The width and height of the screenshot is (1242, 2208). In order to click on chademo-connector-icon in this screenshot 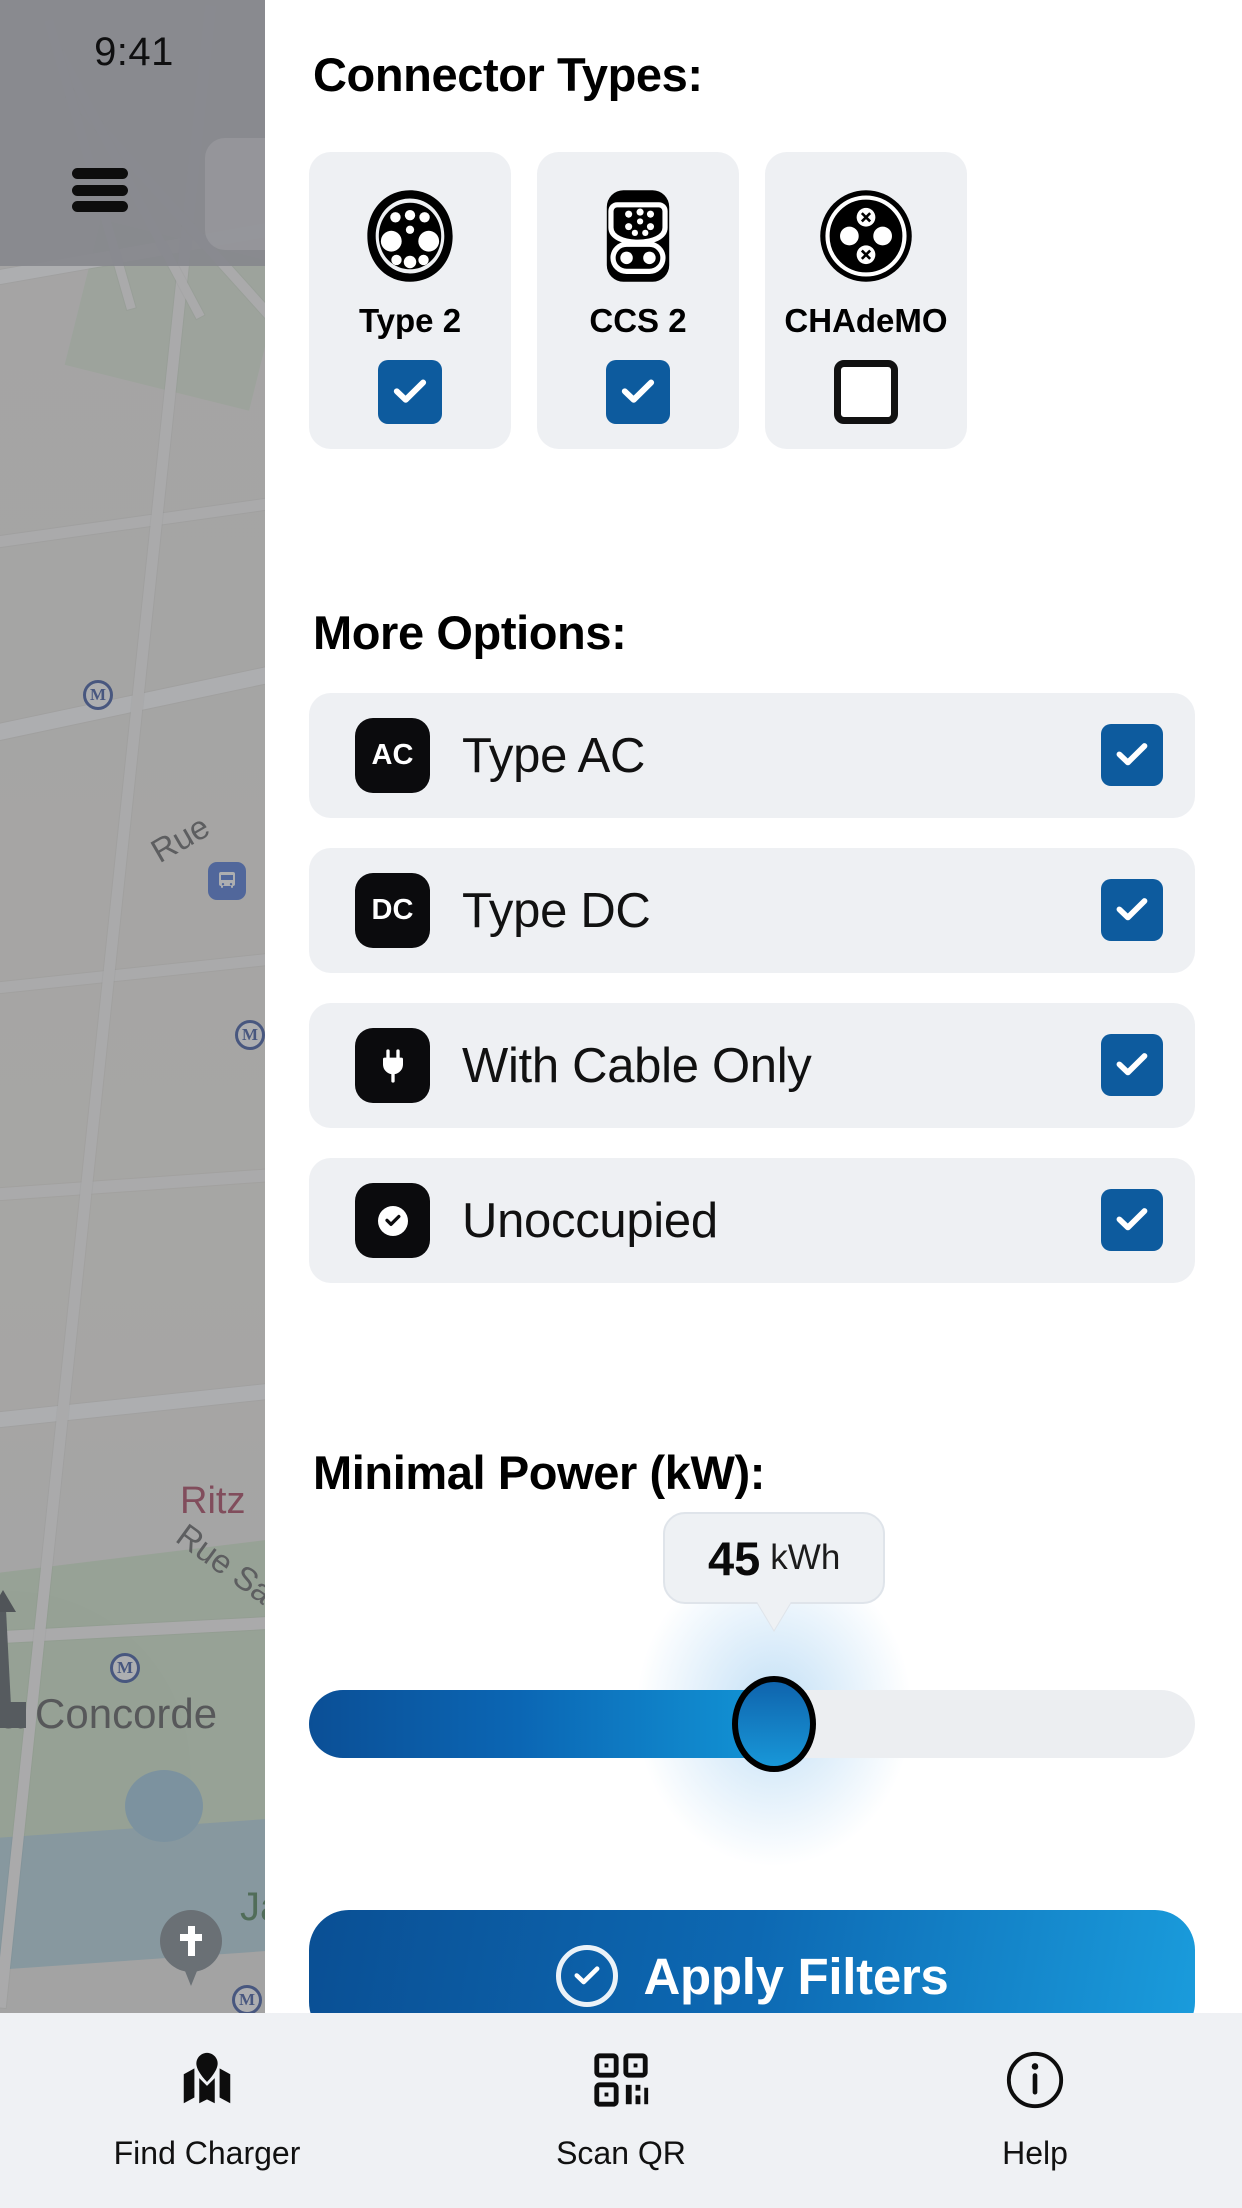, I will do `click(866, 236)`.